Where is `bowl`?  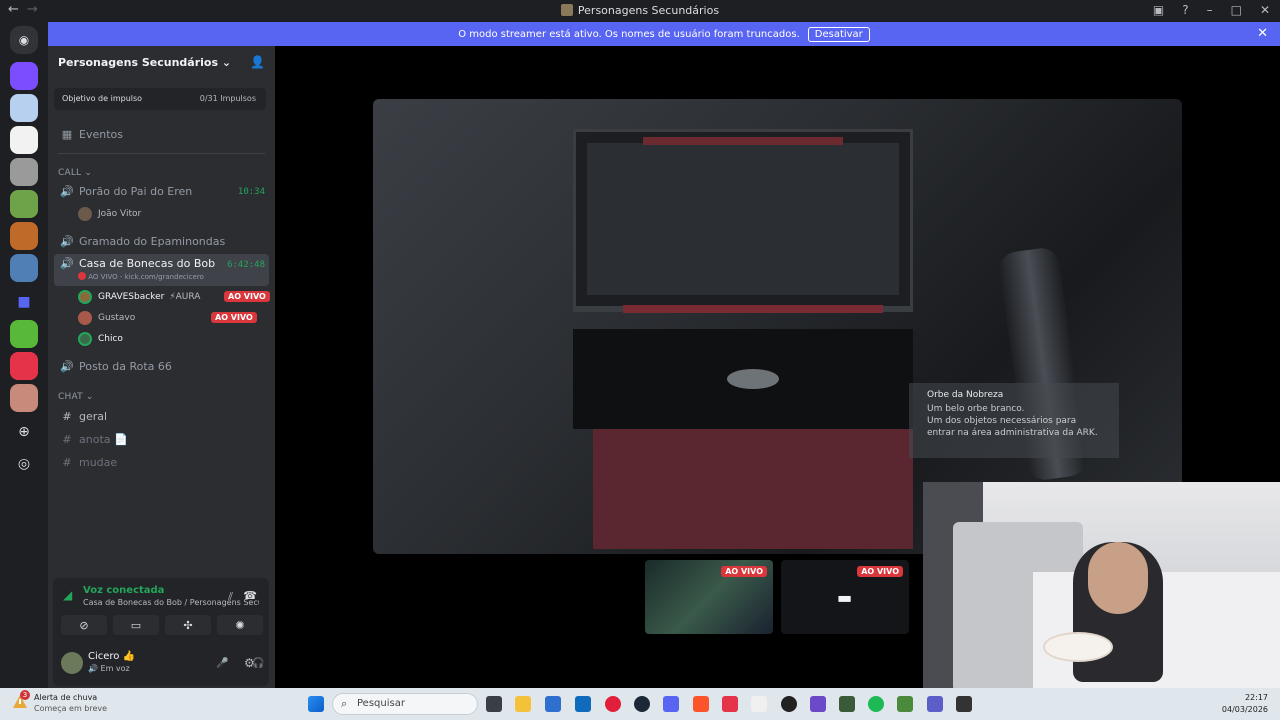 bowl is located at coordinates (1078, 647).